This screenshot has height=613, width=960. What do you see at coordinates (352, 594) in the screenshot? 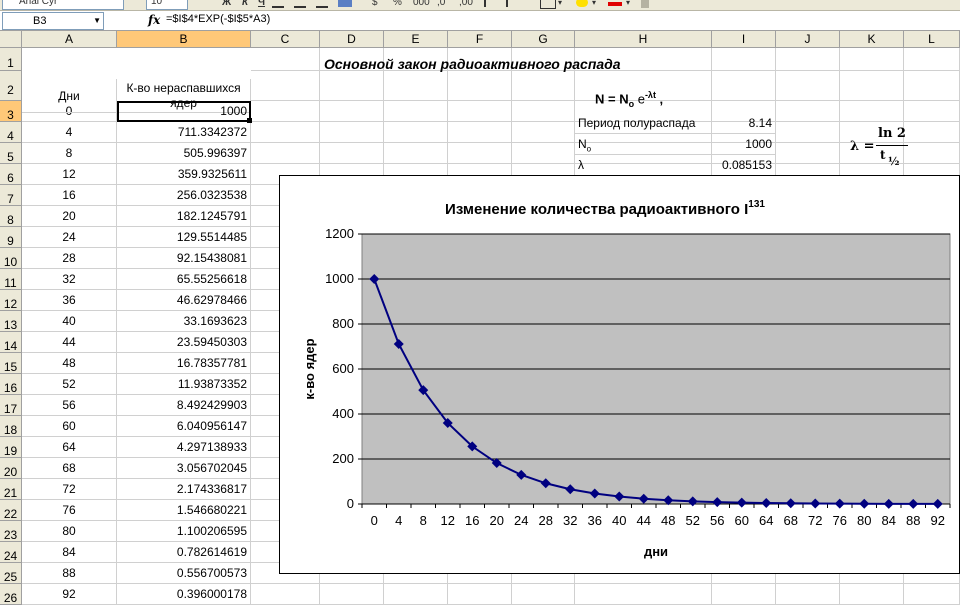
I see `cell-d26` at bounding box center [352, 594].